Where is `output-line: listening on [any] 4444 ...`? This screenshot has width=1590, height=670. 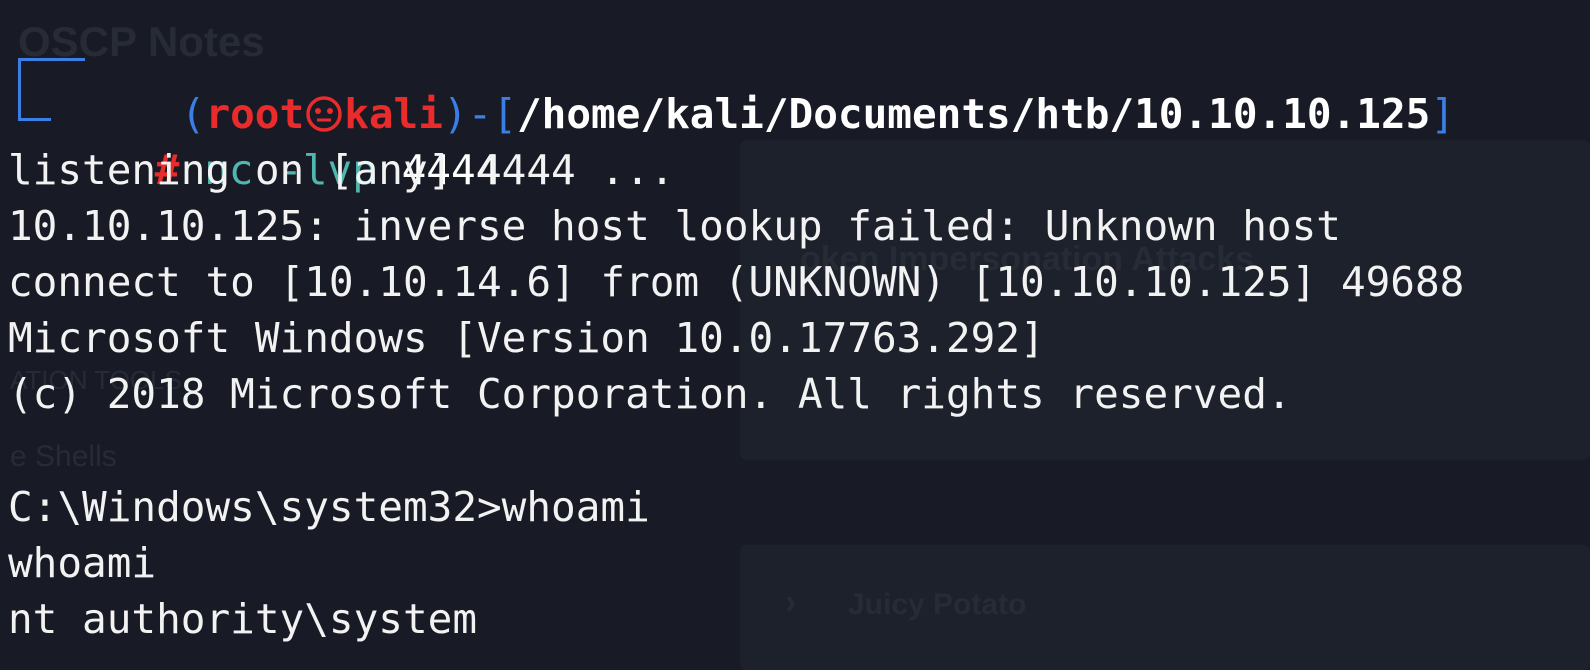
output-line: listening on [any] 4444 ... is located at coordinates (341, 170).